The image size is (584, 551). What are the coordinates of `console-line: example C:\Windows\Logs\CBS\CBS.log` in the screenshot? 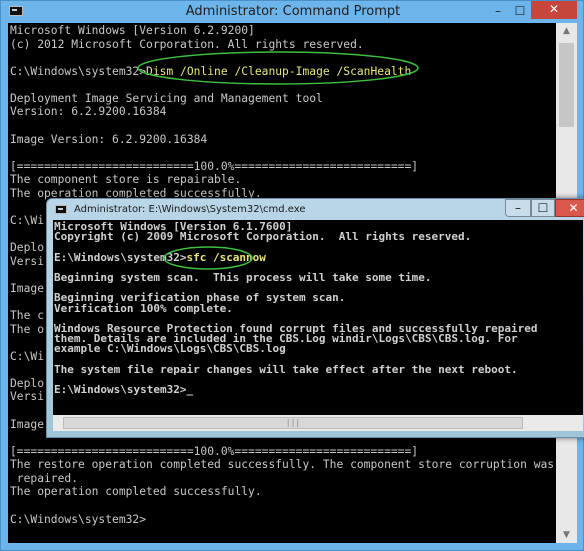 It's located at (170, 349).